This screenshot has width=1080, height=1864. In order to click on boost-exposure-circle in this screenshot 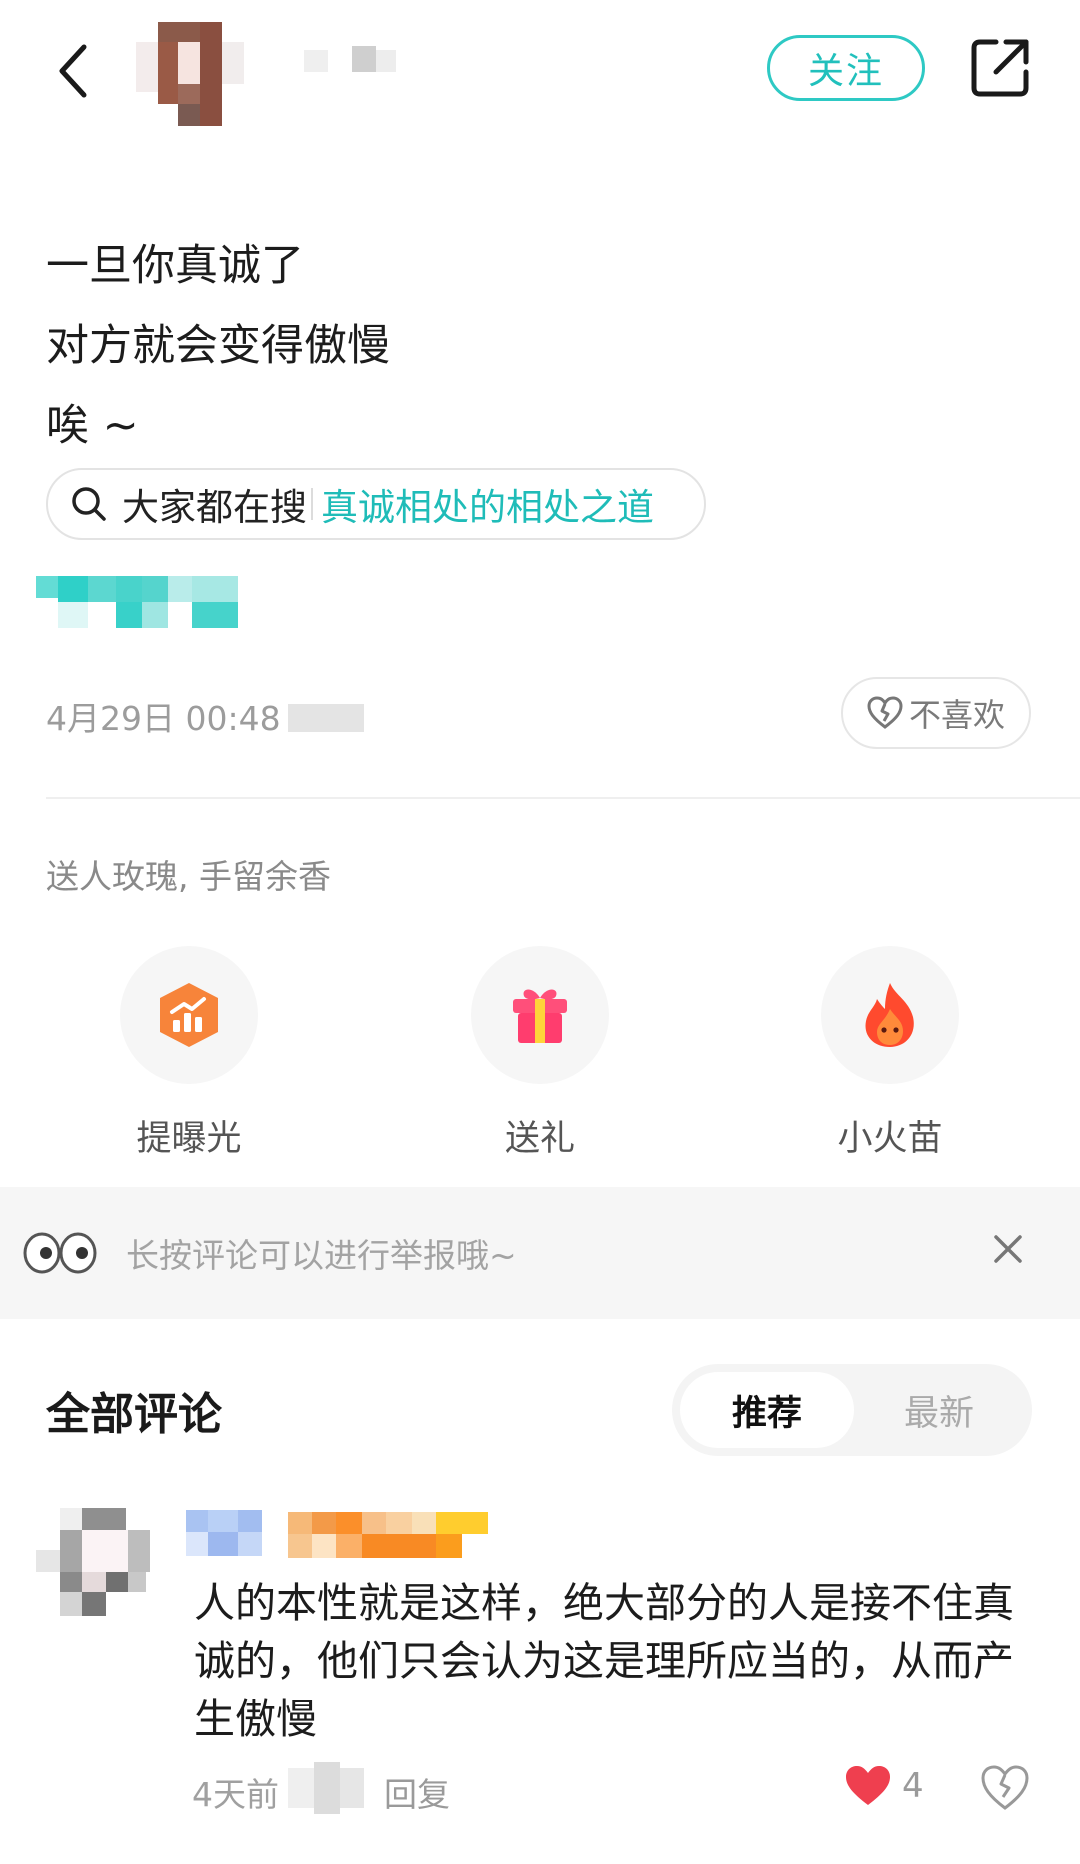, I will do `click(189, 1015)`.